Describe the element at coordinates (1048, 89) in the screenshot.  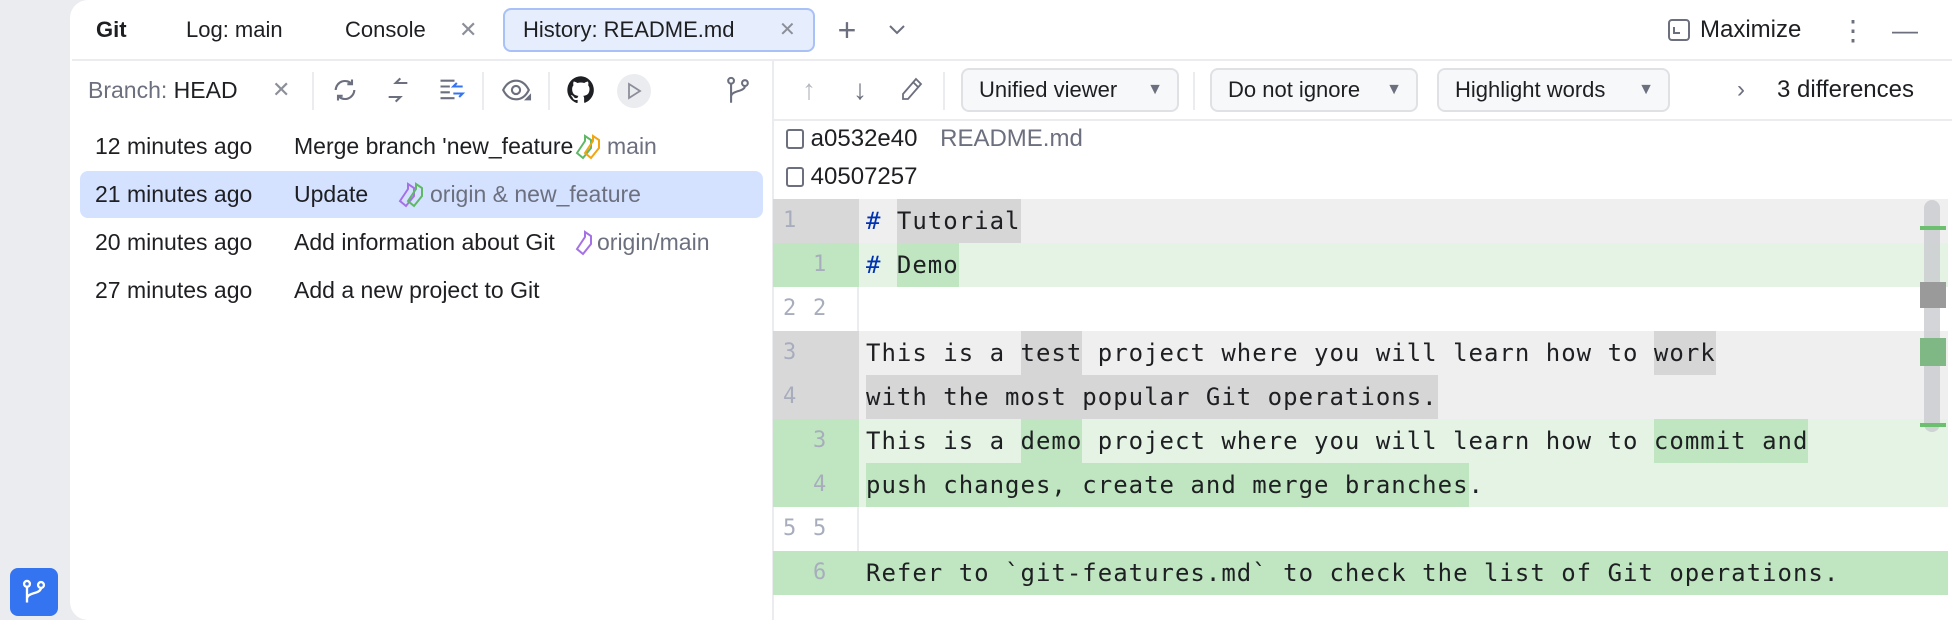
I see `viewer-dropdown-value: Unified viewer` at that location.